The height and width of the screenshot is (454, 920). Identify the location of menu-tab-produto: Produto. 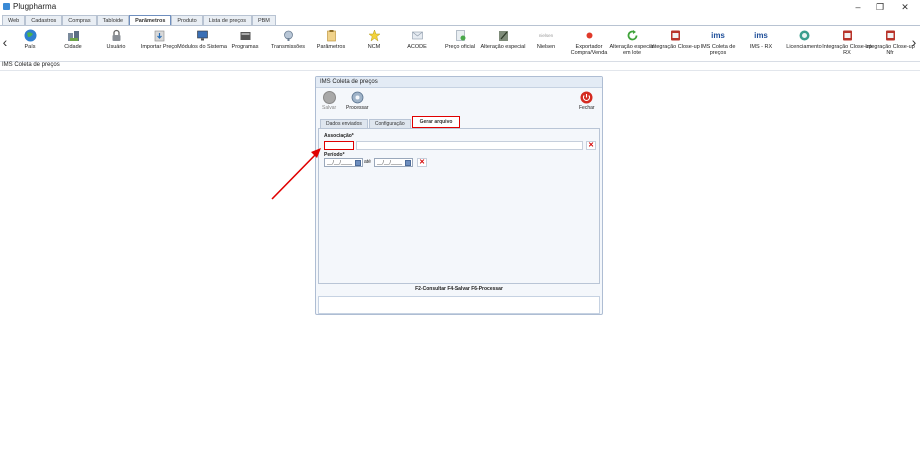
(187, 20).